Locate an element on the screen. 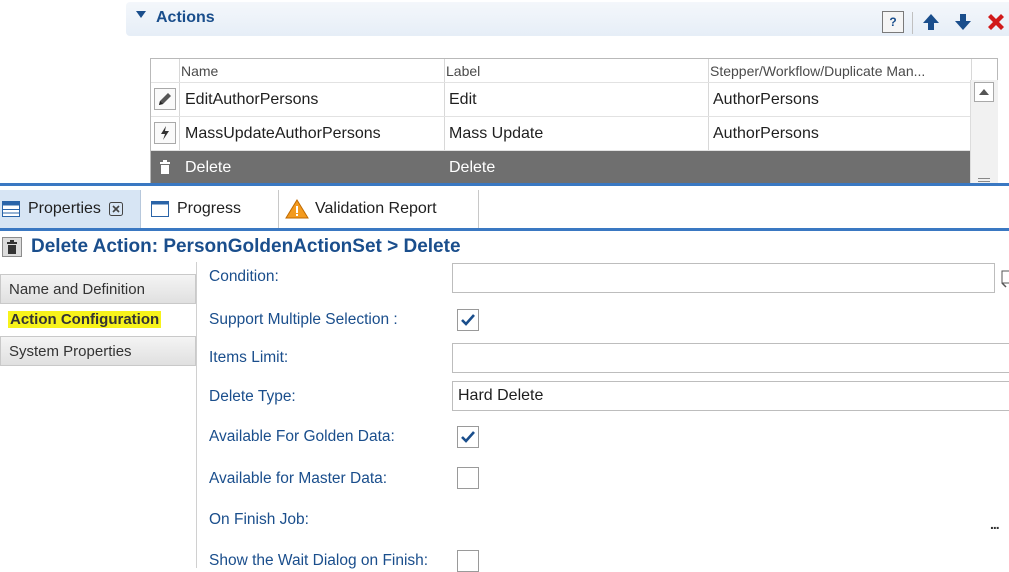  condition-label: Condition: is located at coordinates (244, 276).